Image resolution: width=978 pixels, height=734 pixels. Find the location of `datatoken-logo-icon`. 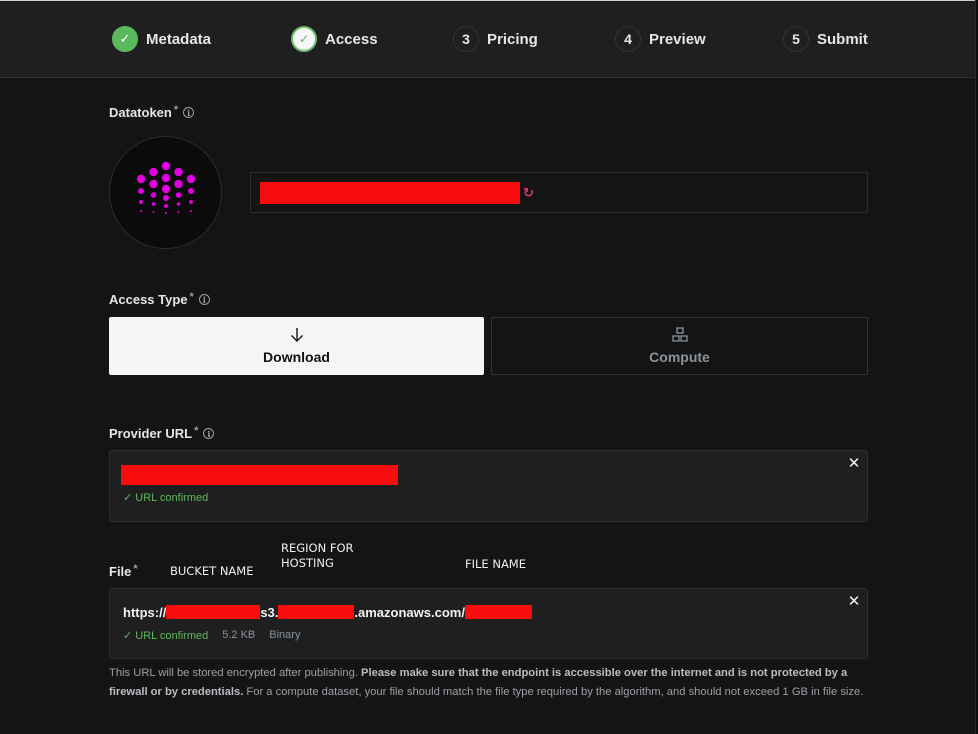

datatoken-logo-icon is located at coordinates (166, 187).